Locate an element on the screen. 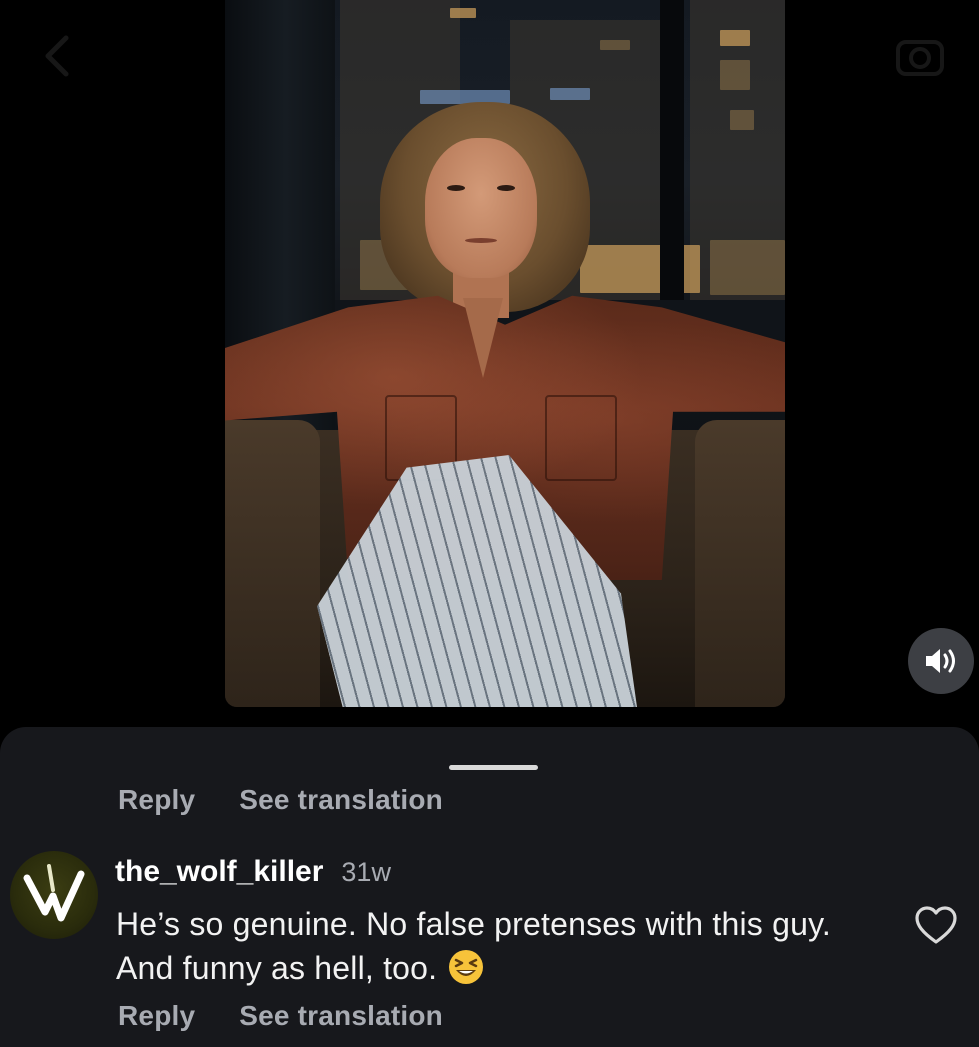 The image size is (979, 1047). back-arrow-icon is located at coordinates (58, 56).